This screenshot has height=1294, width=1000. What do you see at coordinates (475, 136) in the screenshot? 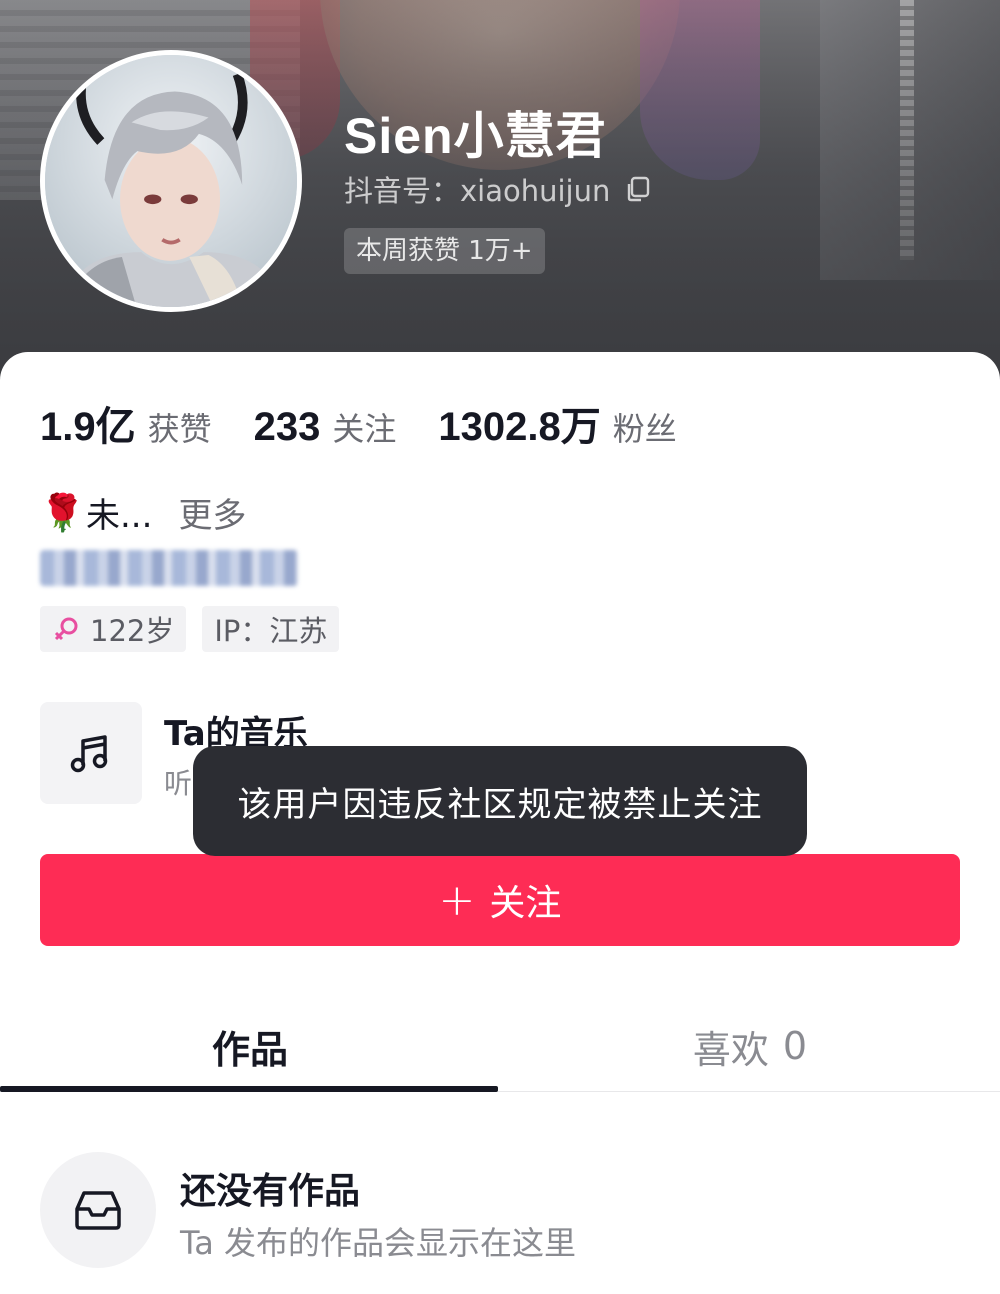
I see `nickname: Sien小慧君` at bounding box center [475, 136].